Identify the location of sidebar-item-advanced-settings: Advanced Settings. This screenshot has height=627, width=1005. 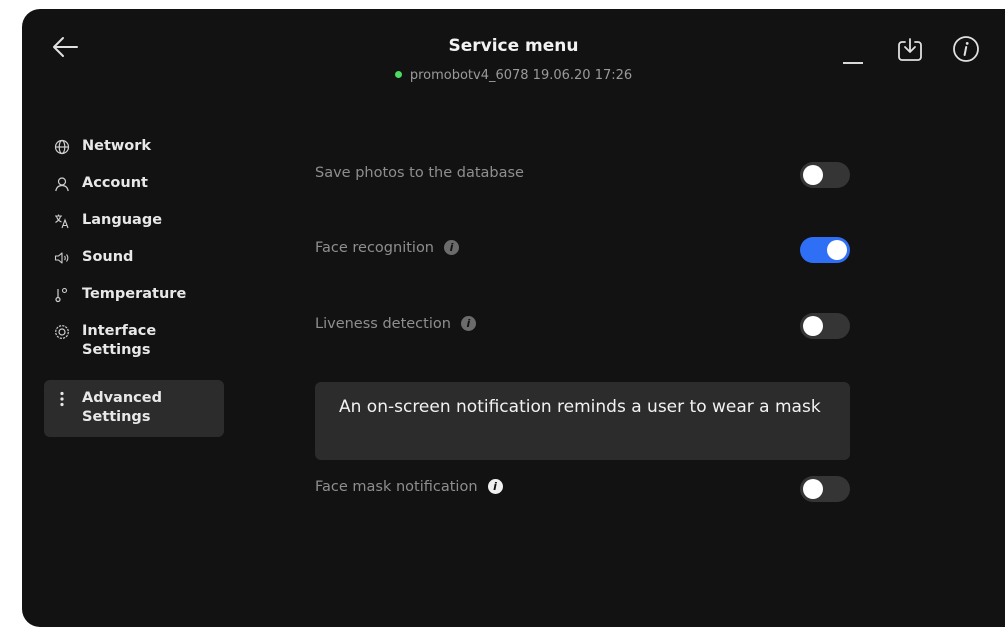
(134, 408).